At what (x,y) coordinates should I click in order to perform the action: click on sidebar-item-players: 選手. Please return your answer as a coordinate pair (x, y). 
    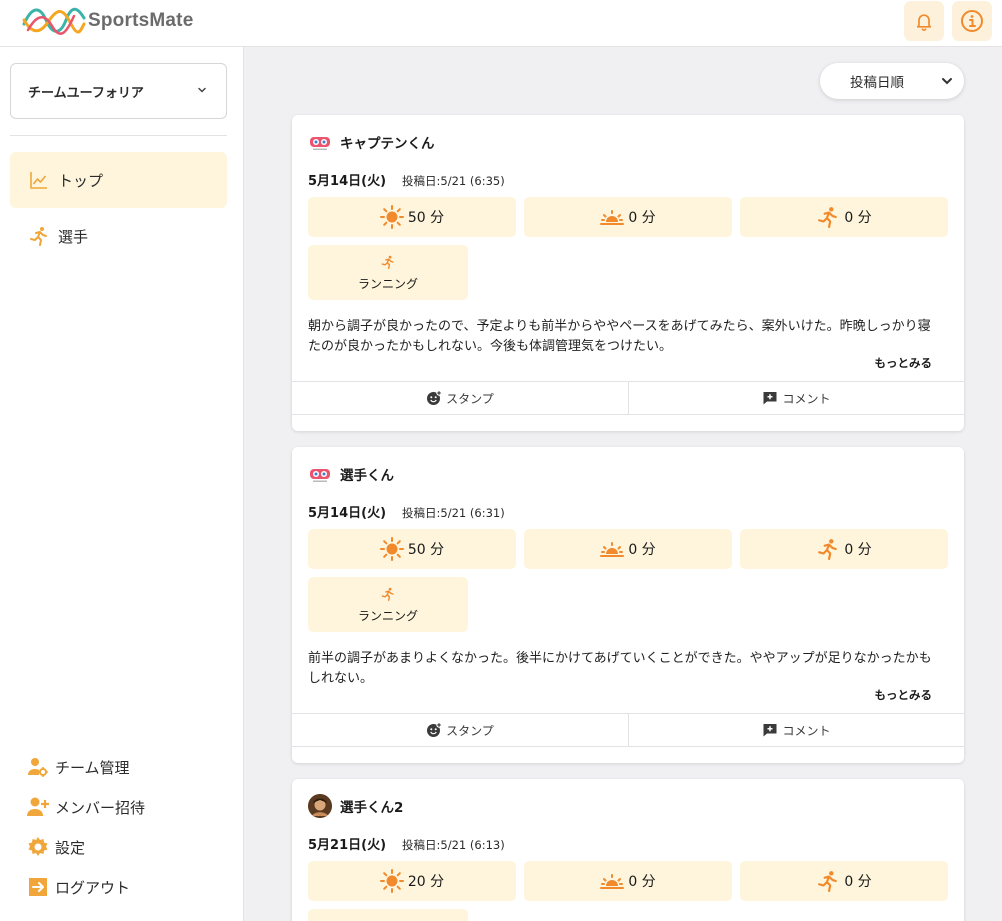
    Looking at the image, I should click on (118, 236).